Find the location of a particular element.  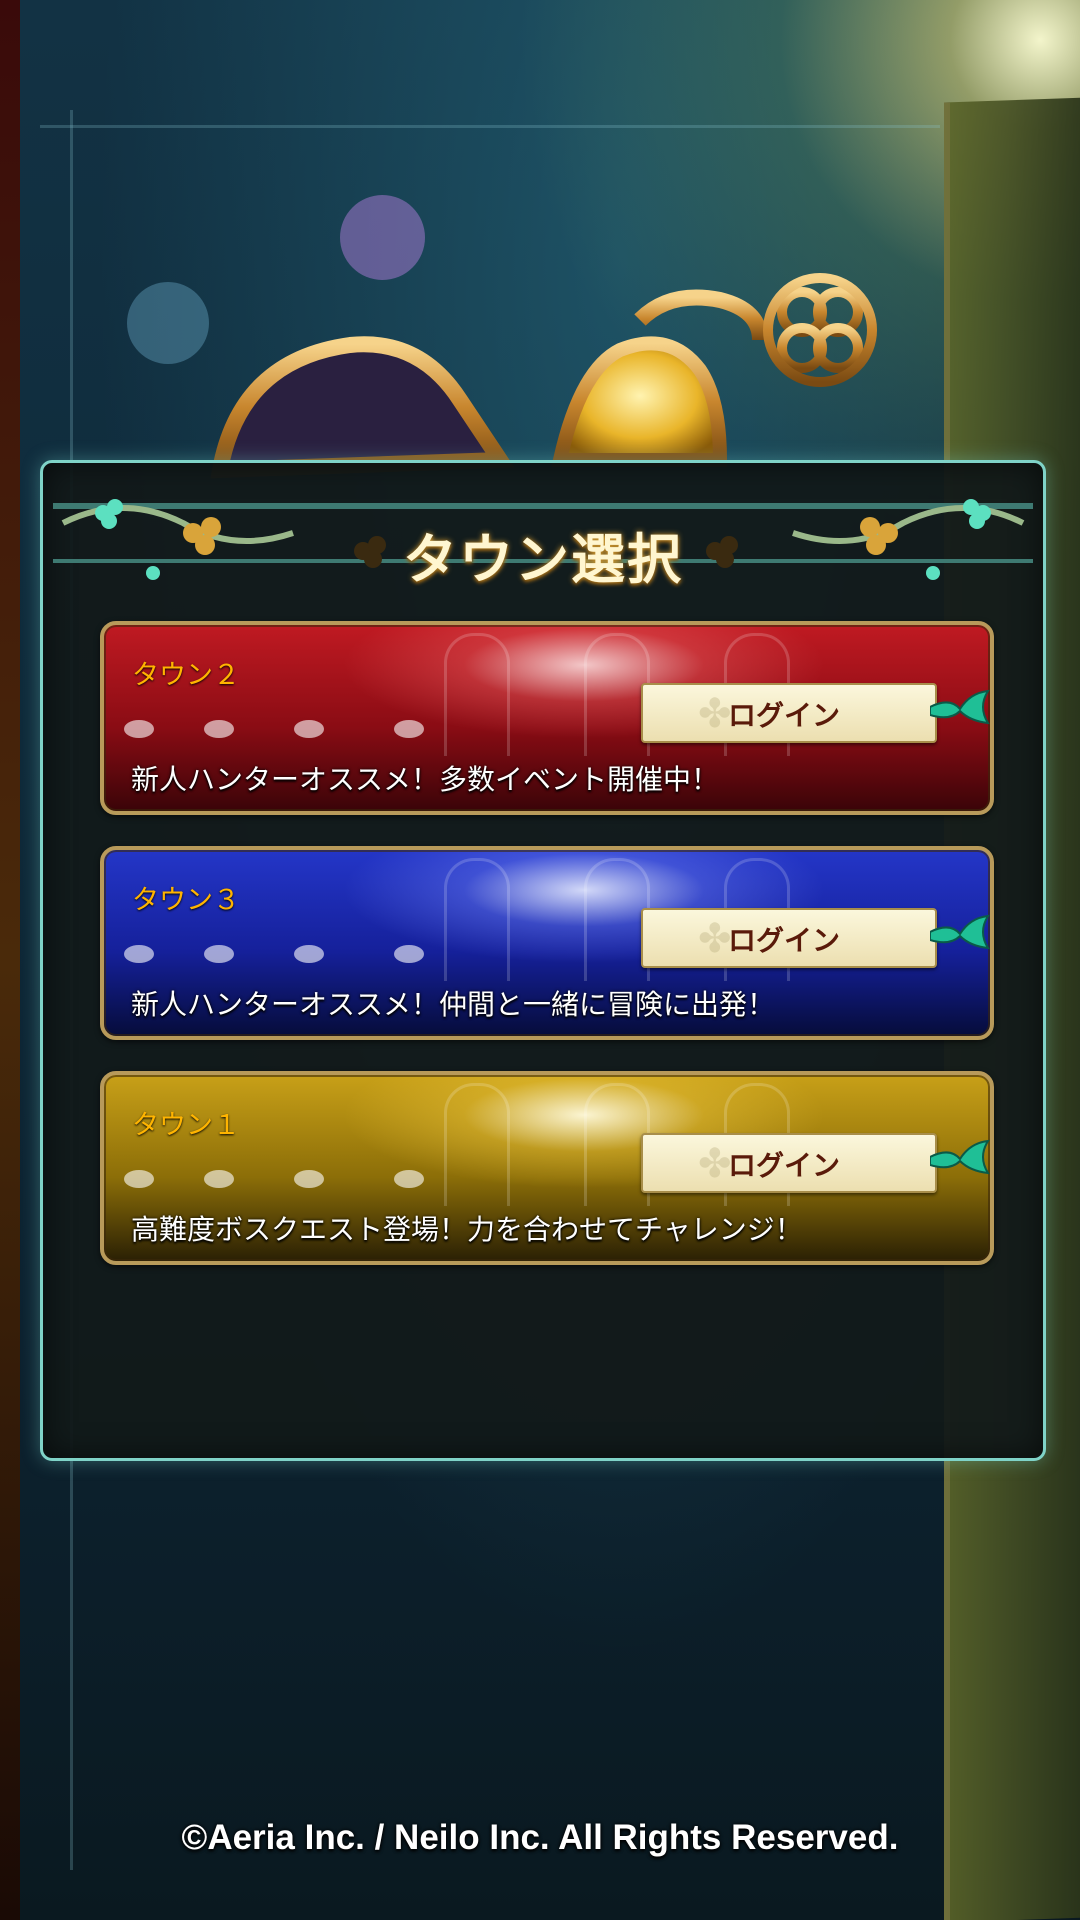

background-frame-line is located at coordinates (490, 126).